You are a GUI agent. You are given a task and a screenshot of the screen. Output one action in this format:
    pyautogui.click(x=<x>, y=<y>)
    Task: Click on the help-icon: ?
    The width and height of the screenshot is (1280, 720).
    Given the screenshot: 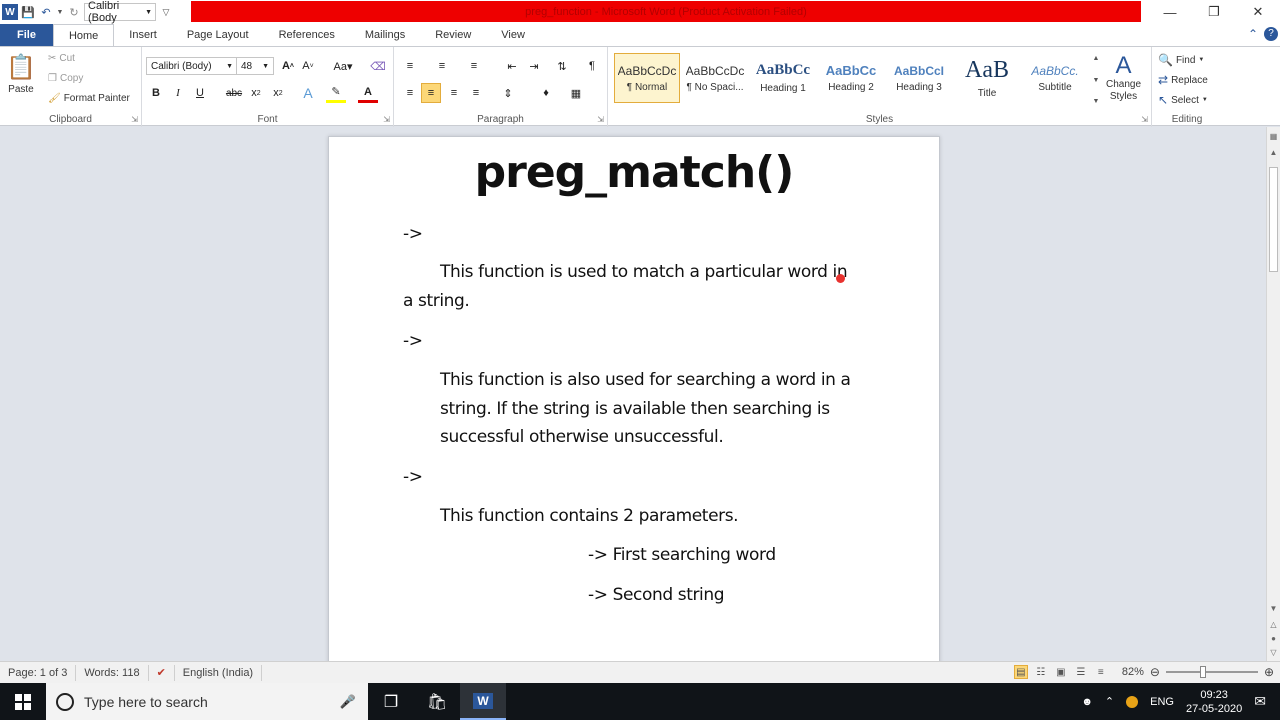 What is the action you would take?
    pyautogui.click(x=1271, y=34)
    